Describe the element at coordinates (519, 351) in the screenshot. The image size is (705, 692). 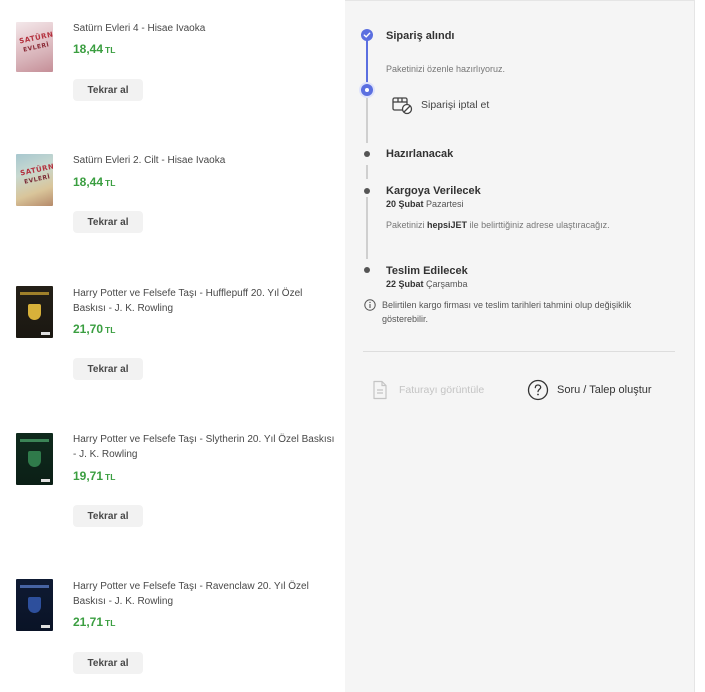
I see `divider` at that location.